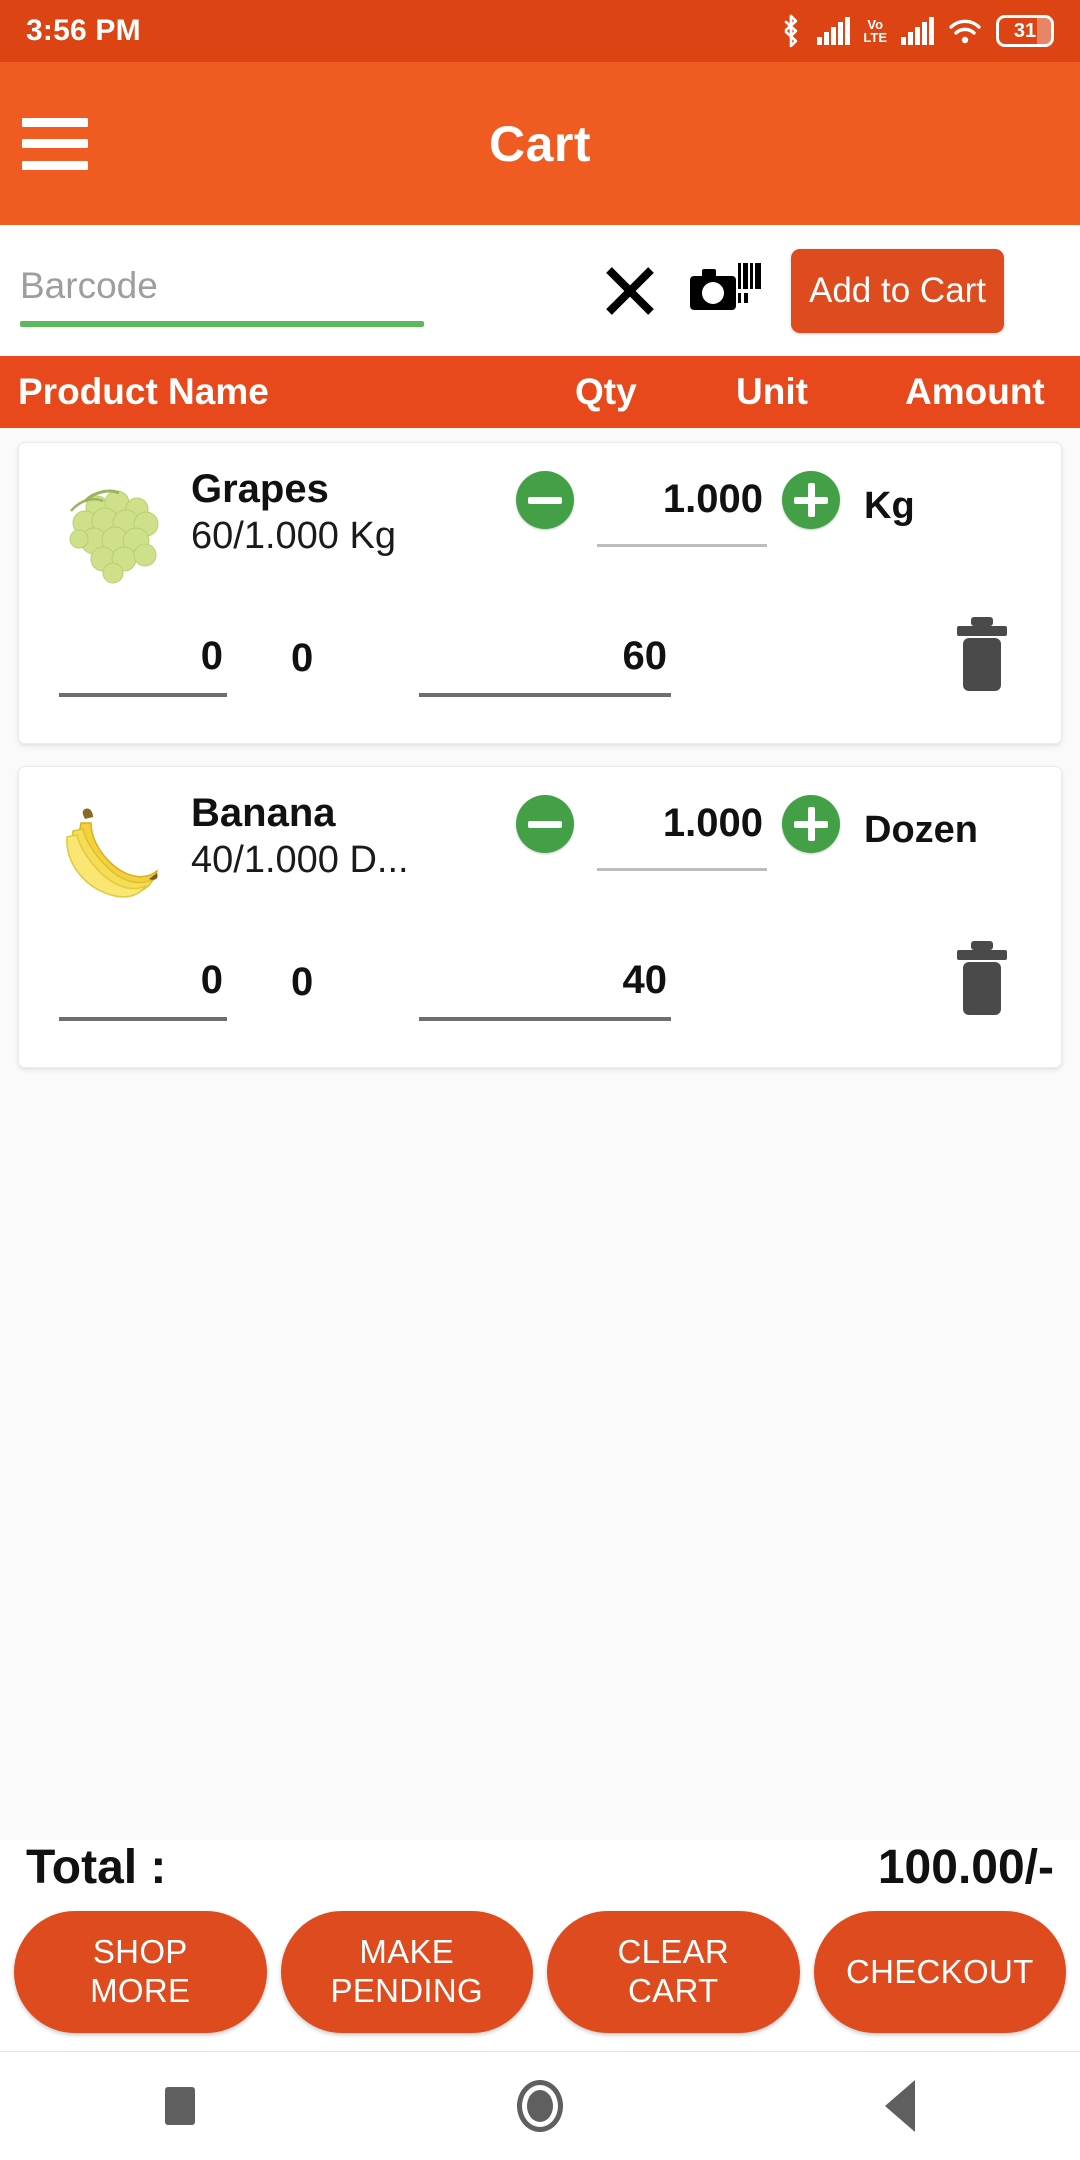 This screenshot has width=1080, height=2160. Describe the element at coordinates (645, 656) in the screenshot. I see `amount-value: 60` at that location.